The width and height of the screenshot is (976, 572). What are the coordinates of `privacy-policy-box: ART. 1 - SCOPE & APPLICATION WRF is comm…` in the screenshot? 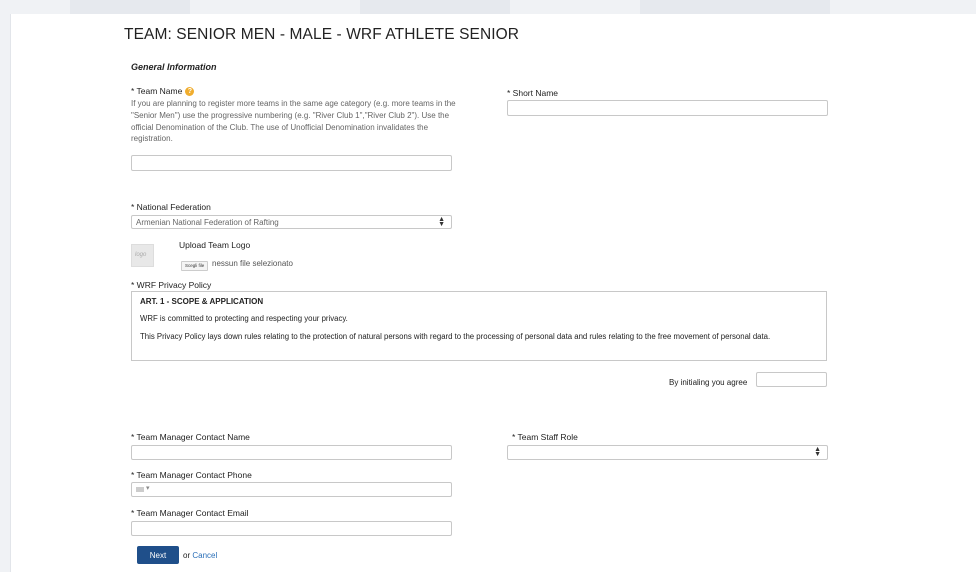 It's located at (479, 326).